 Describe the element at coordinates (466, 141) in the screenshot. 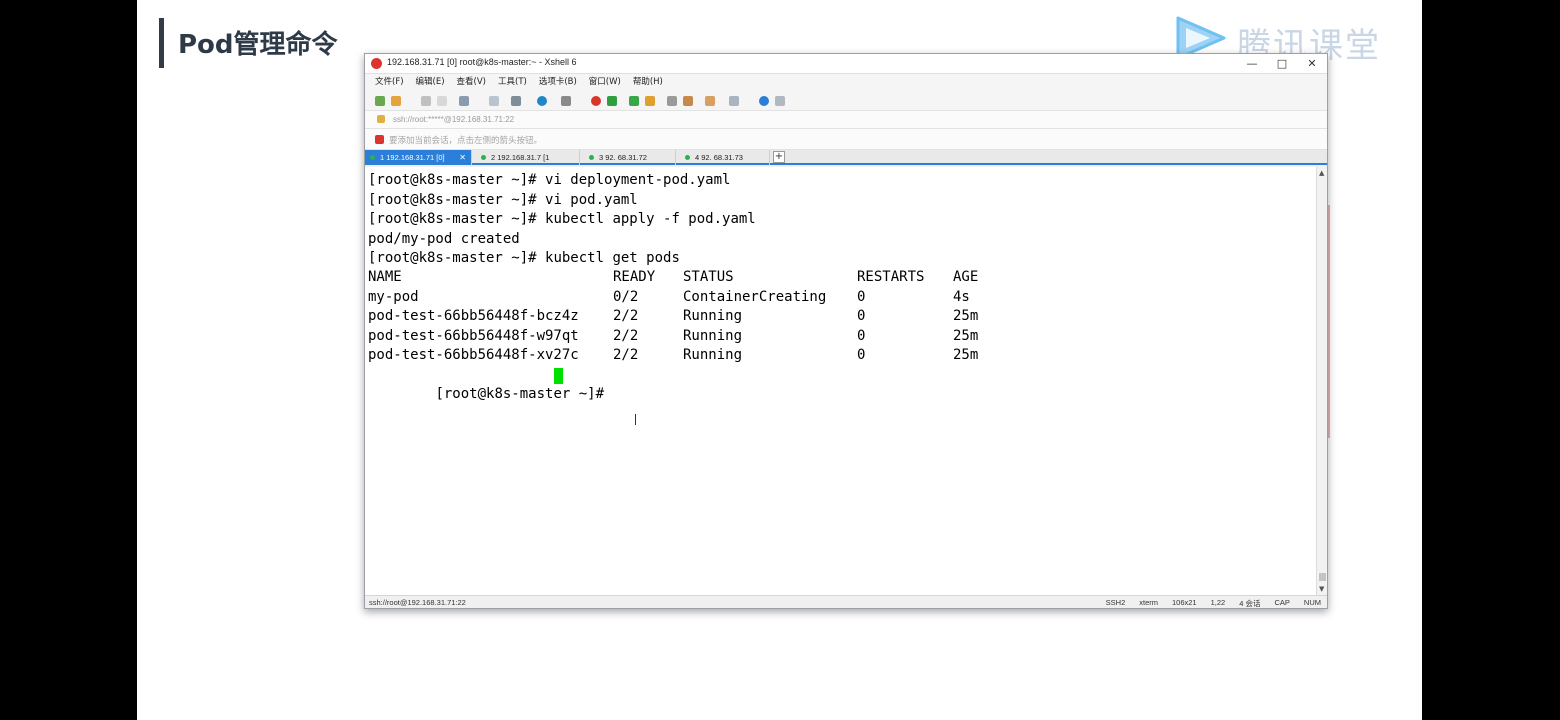

I see `session-hint: 要添加当前会话，点击左侧的箭头按钮。` at that location.